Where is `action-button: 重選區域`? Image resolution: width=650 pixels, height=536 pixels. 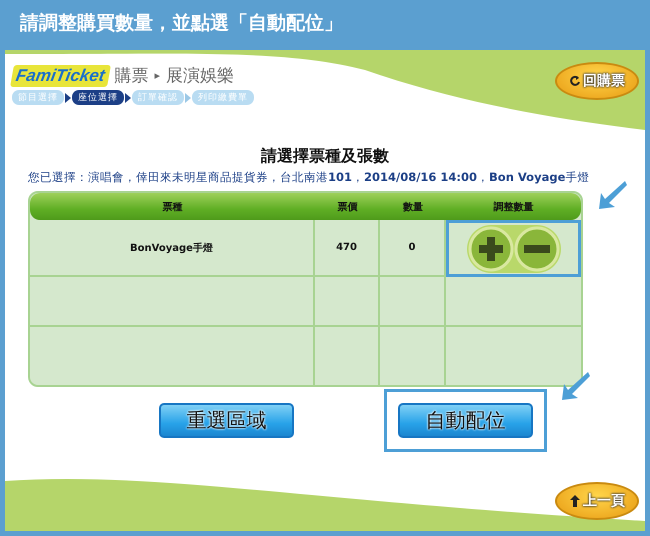 action-button: 重選區域 is located at coordinates (226, 420).